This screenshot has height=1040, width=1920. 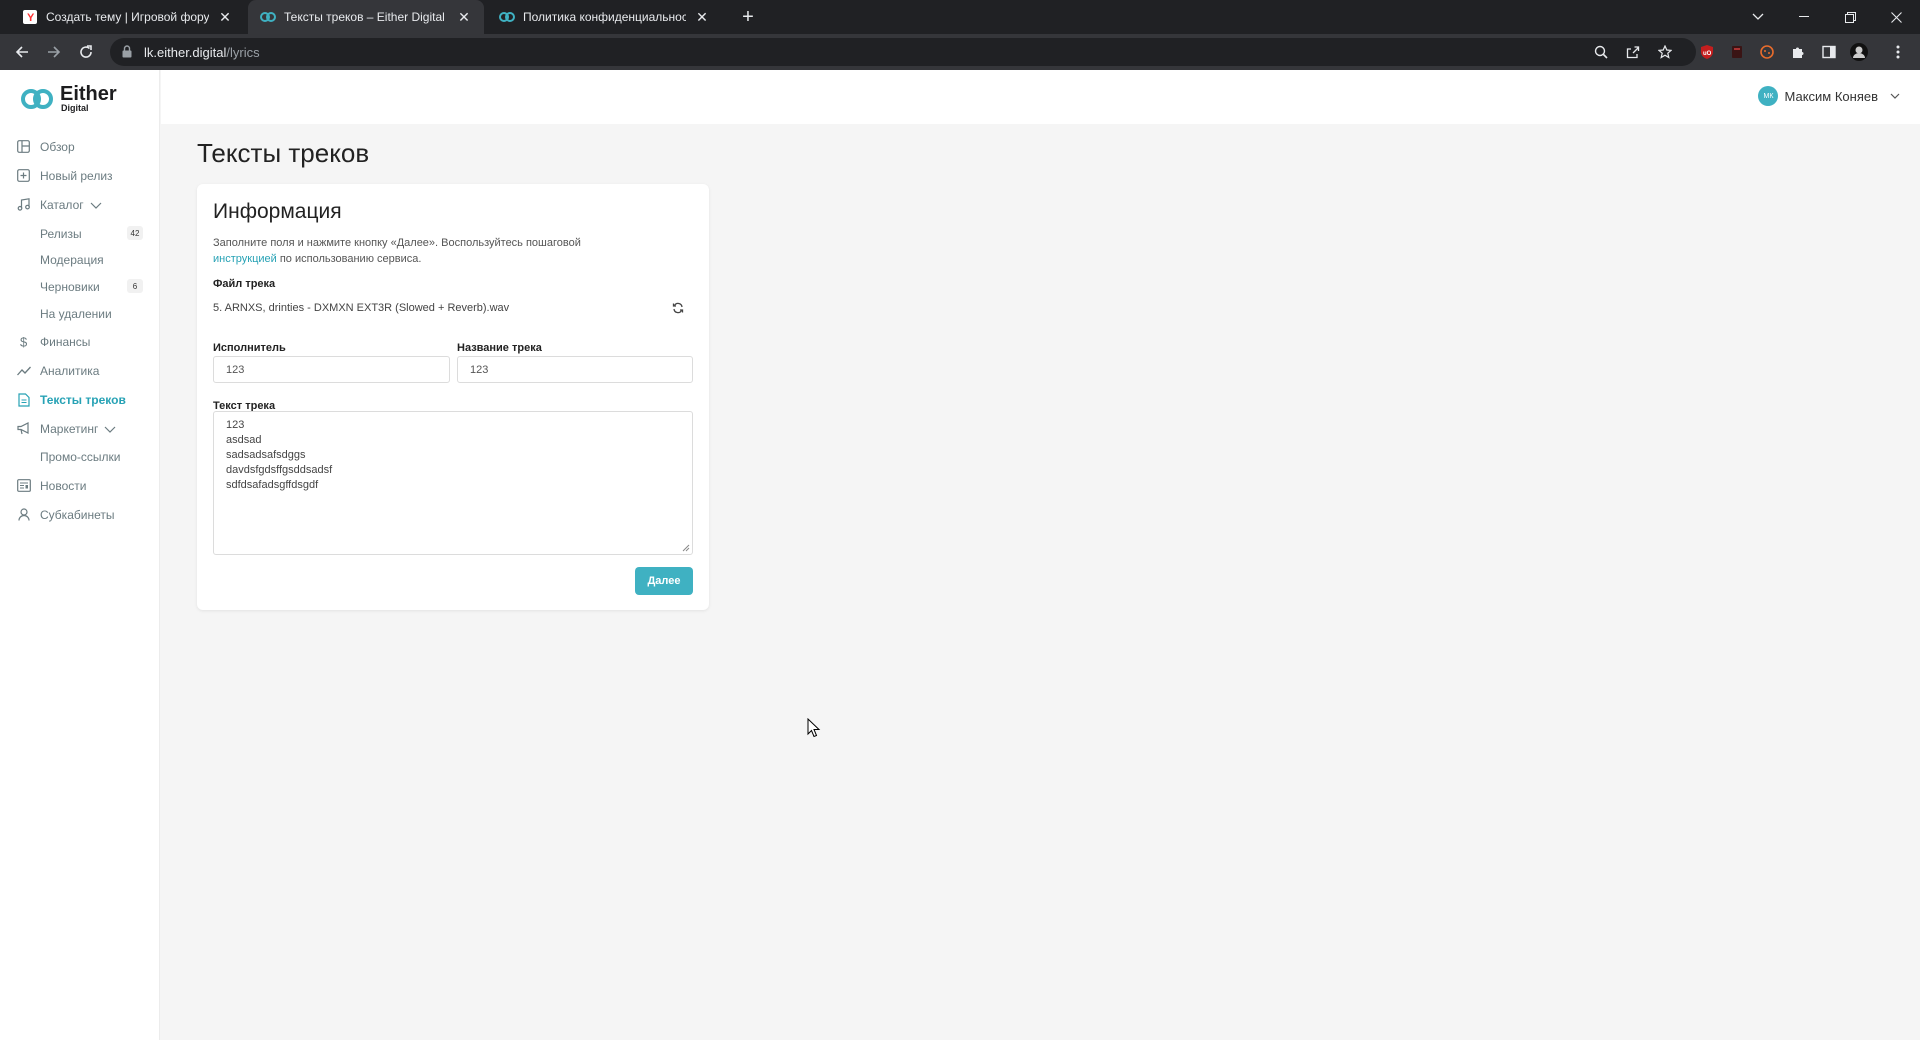 What do you see at coordinates (86, 52) in the screenshot?
I see `reload-icon` at bounding box center [86, 52].